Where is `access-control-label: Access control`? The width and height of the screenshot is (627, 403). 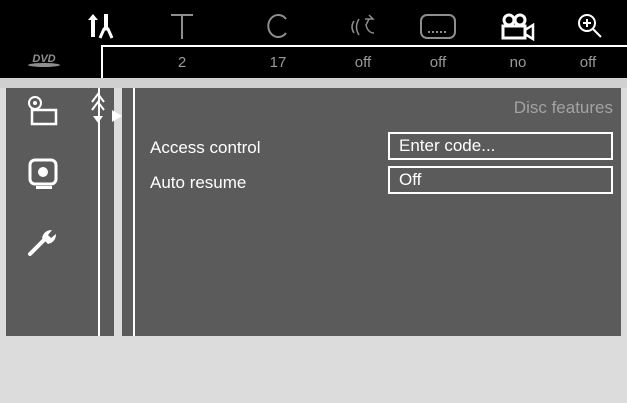
access-control-label: Access control is located at coordinates (205, 148).